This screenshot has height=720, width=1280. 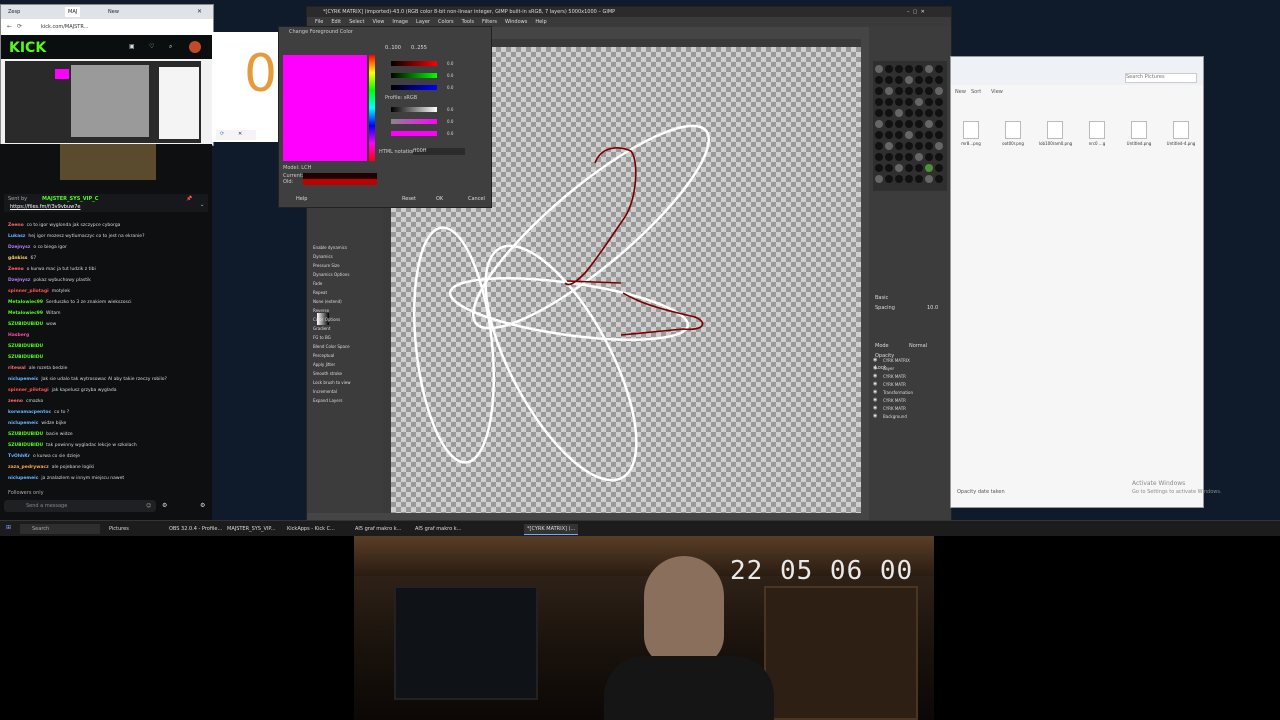 I want to click on menu-item: Layer, so click(x=423, y=22).